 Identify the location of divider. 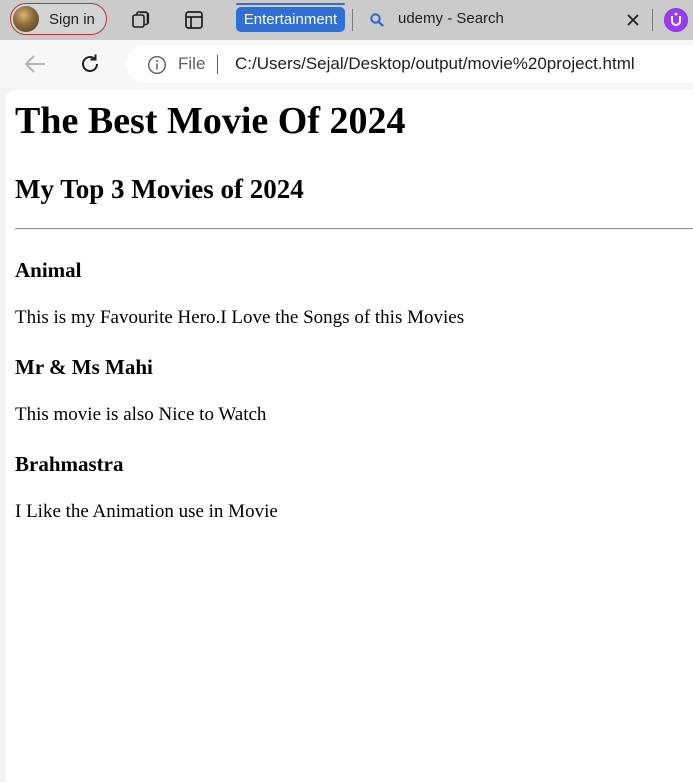
(354, 229).